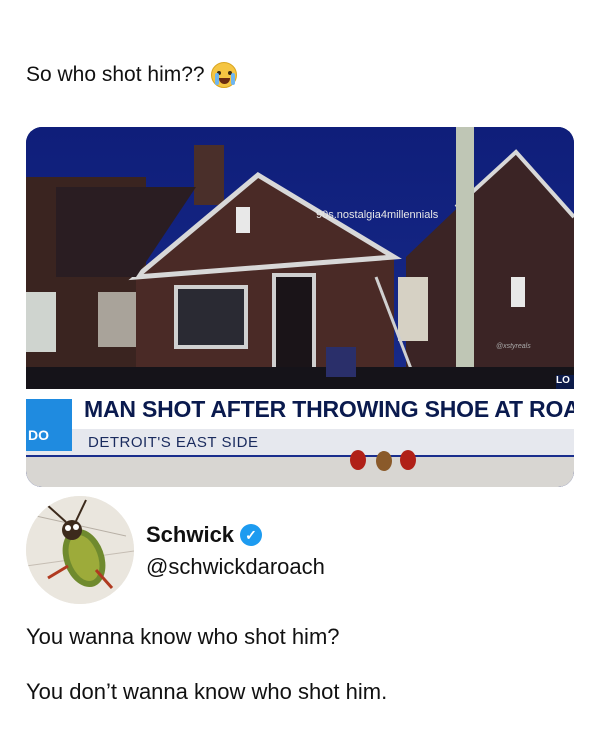 This screenshot has width=600, height=750. I want to click on crying-face-icon, so click(223, 75).